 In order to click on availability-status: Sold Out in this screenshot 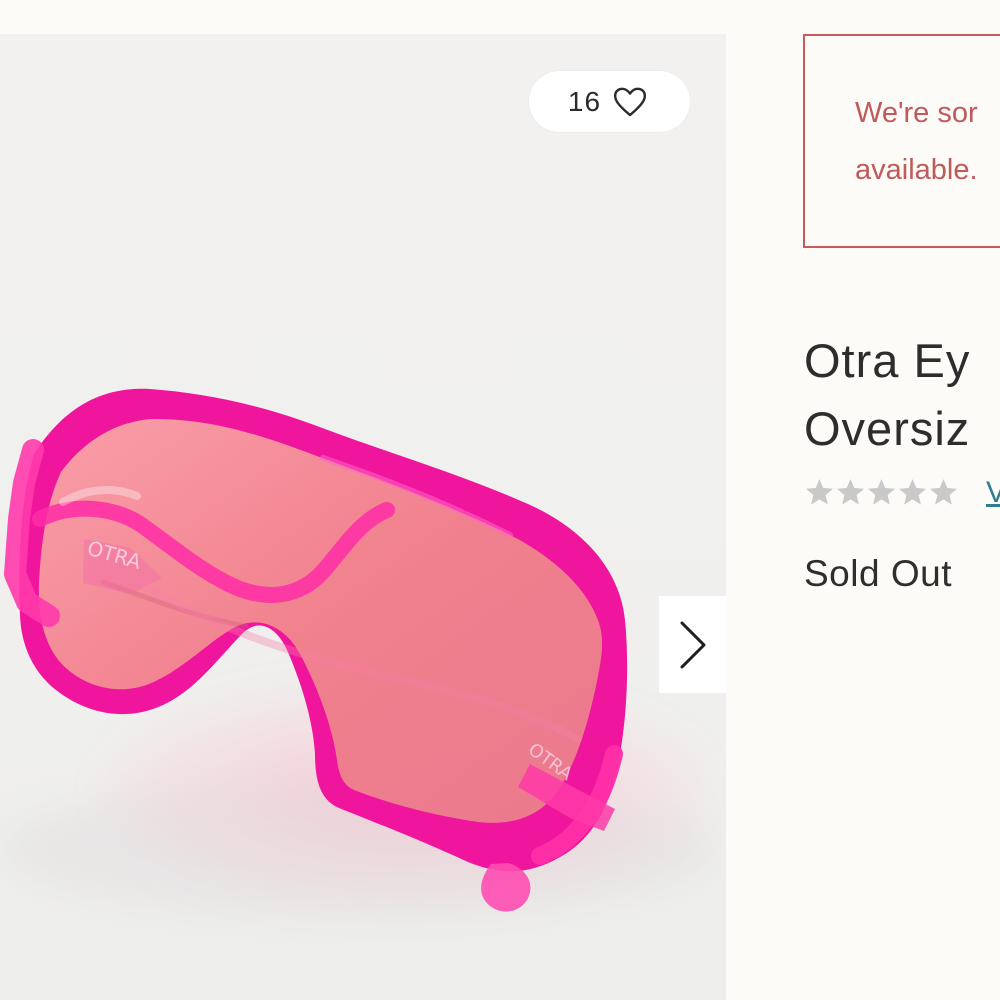, I will do `click(878, 573)`.